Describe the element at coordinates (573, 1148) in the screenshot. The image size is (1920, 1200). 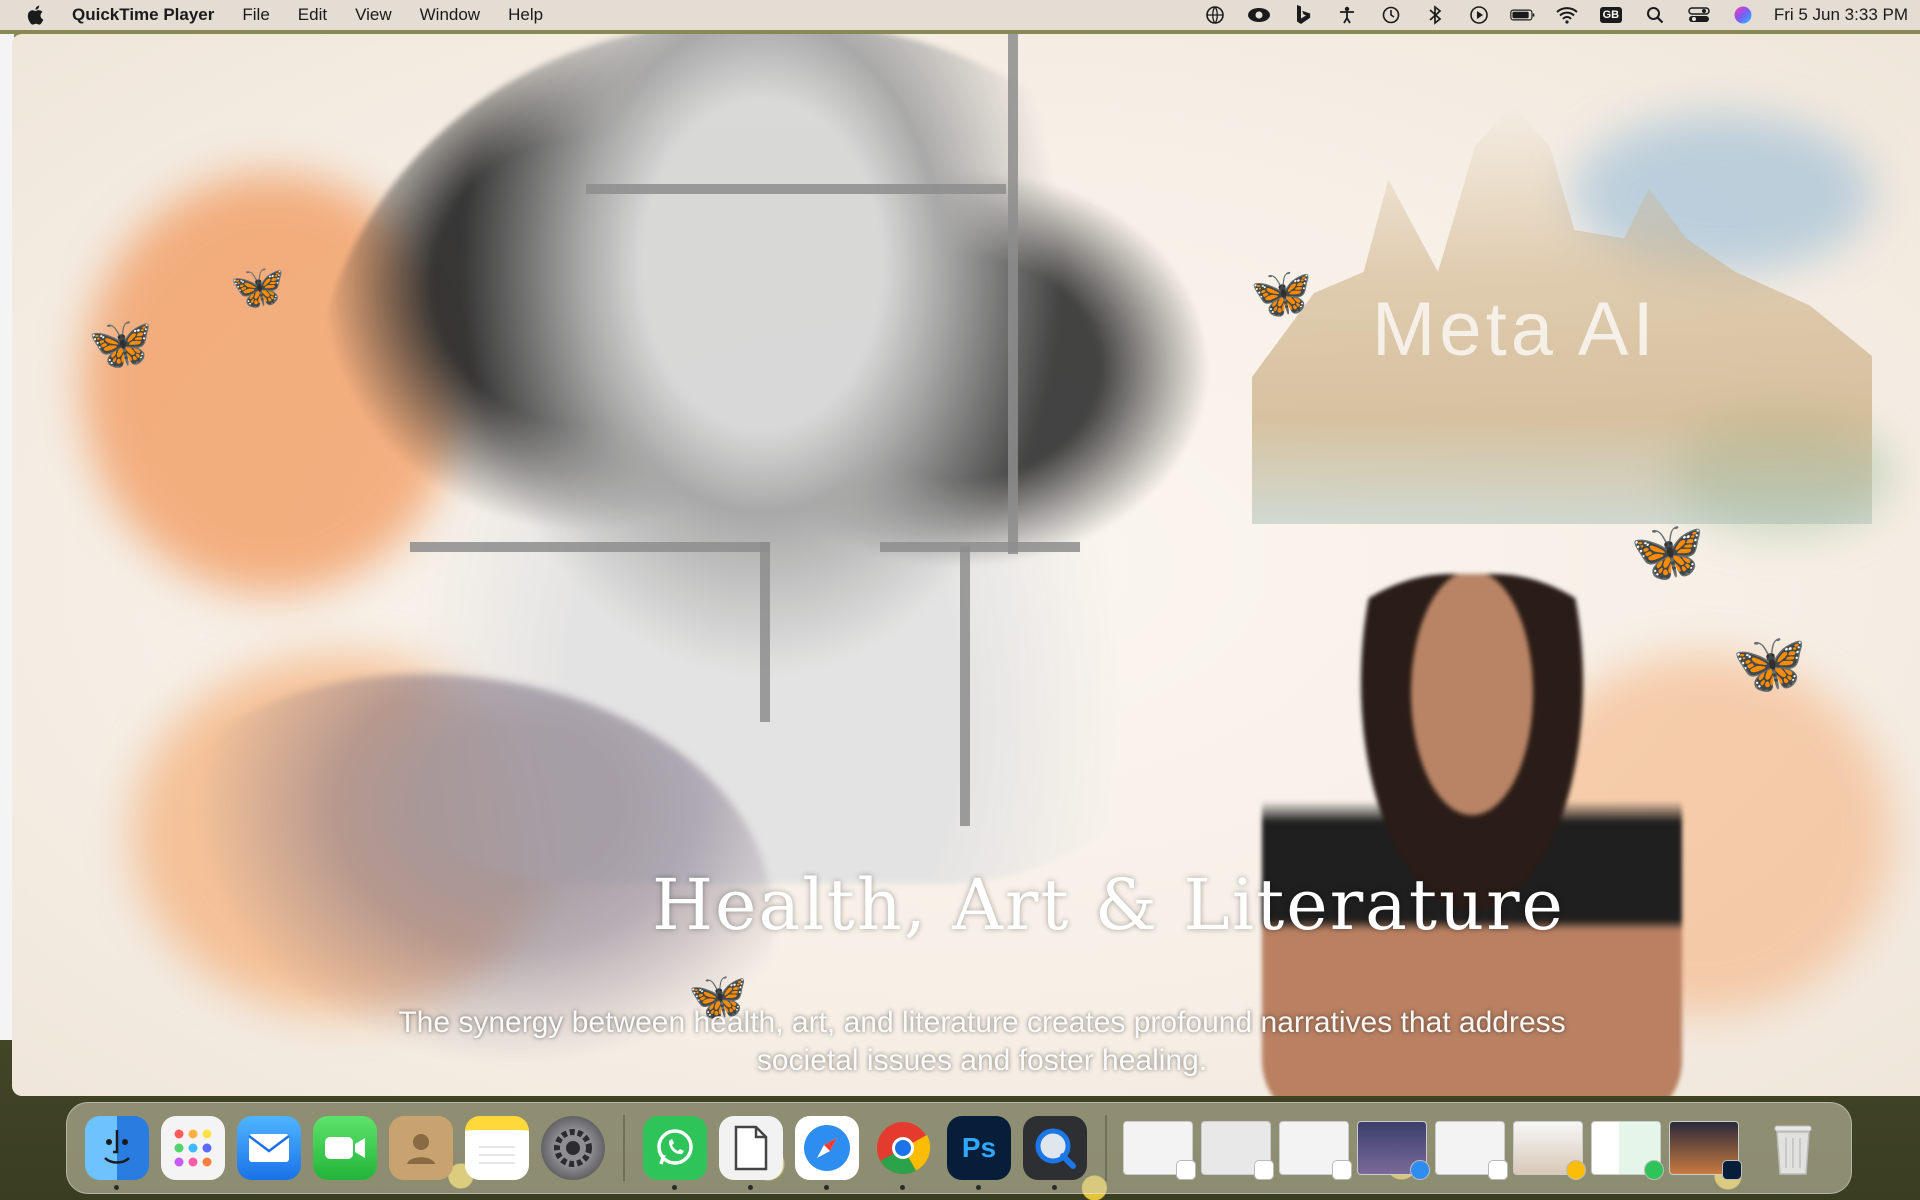
I see `settings-icon` at that location.